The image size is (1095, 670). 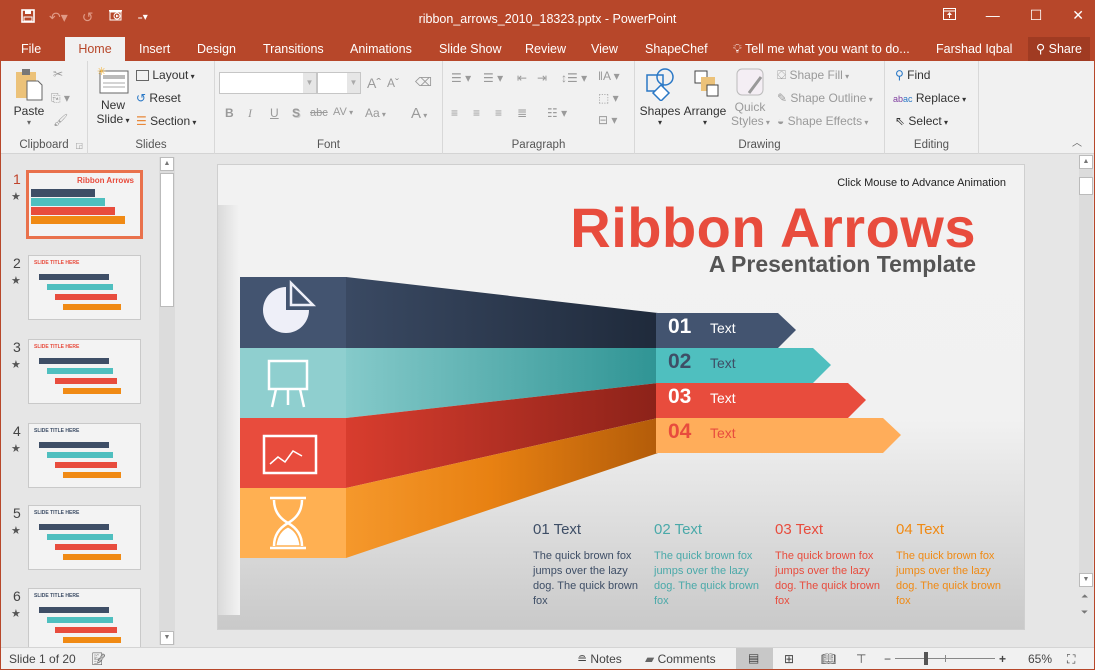 I want to click on select-button: ⇖ Select ▾, so click(x=921, y=121).